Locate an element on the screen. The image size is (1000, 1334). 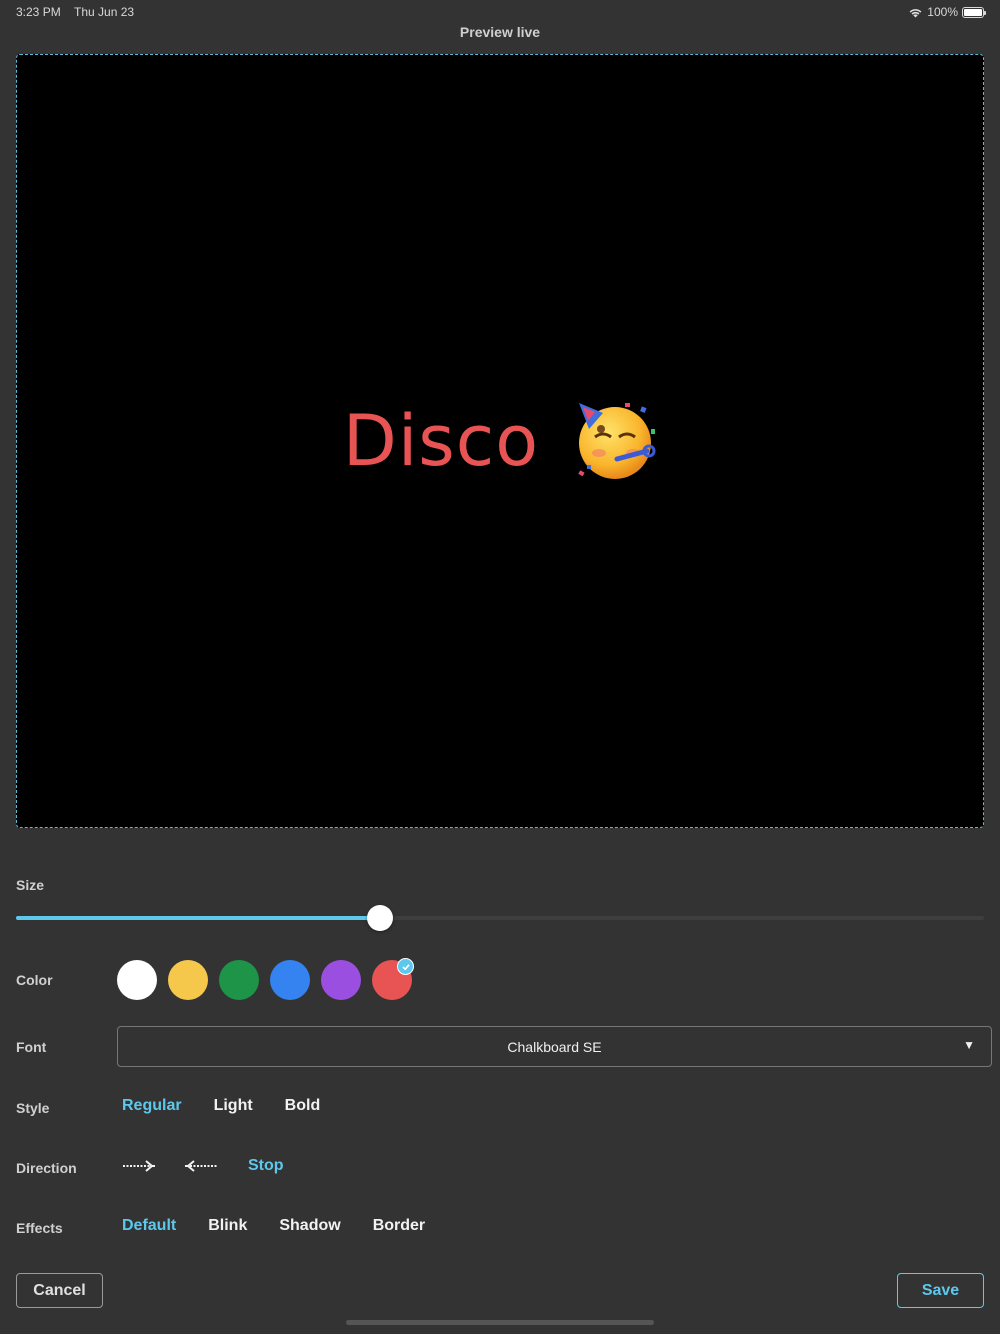
home-indicator is located at coordinates (500, 1322).